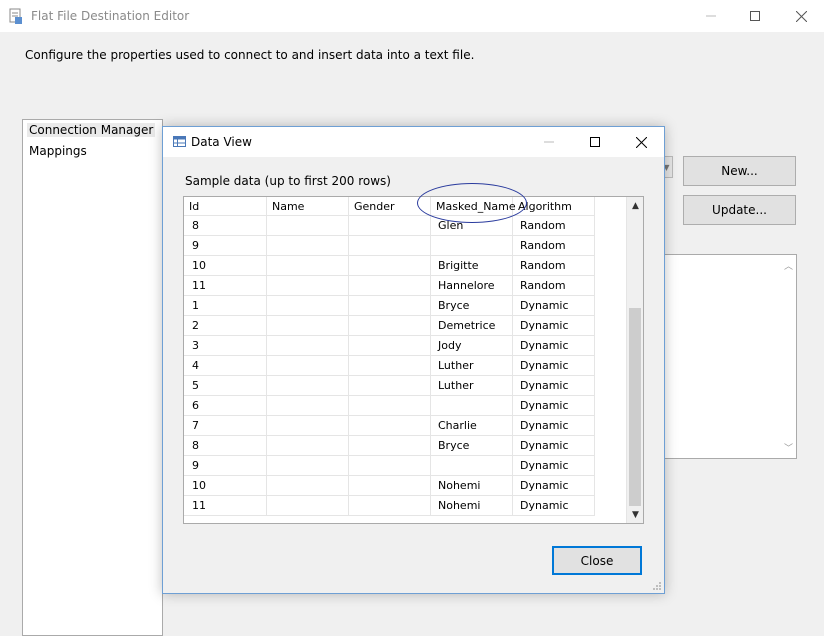 This screenshot has width=824, height=636. I want to click on grid-header: Id Name Gender Masked_Name Algorithm, so click(389, 206).